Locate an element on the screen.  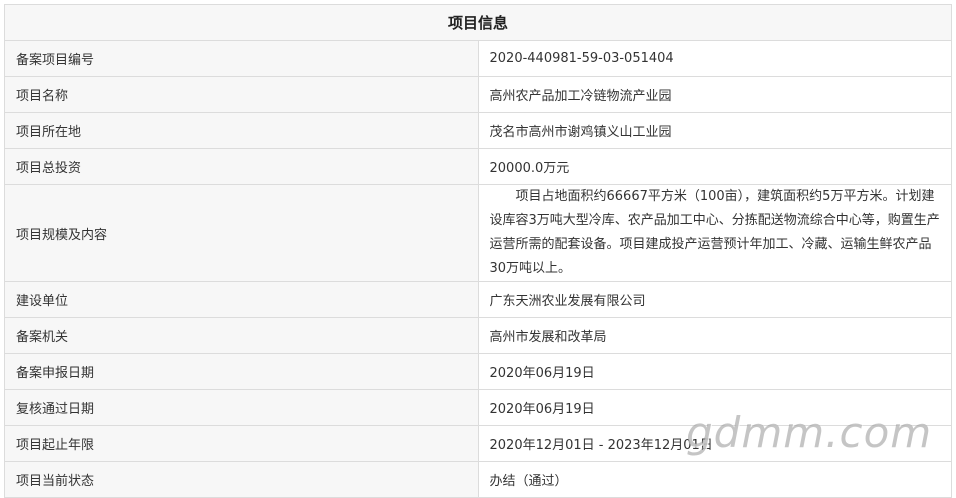
row-value-authority: 高州市发展和改革局 is located at coordinates (714, 335).